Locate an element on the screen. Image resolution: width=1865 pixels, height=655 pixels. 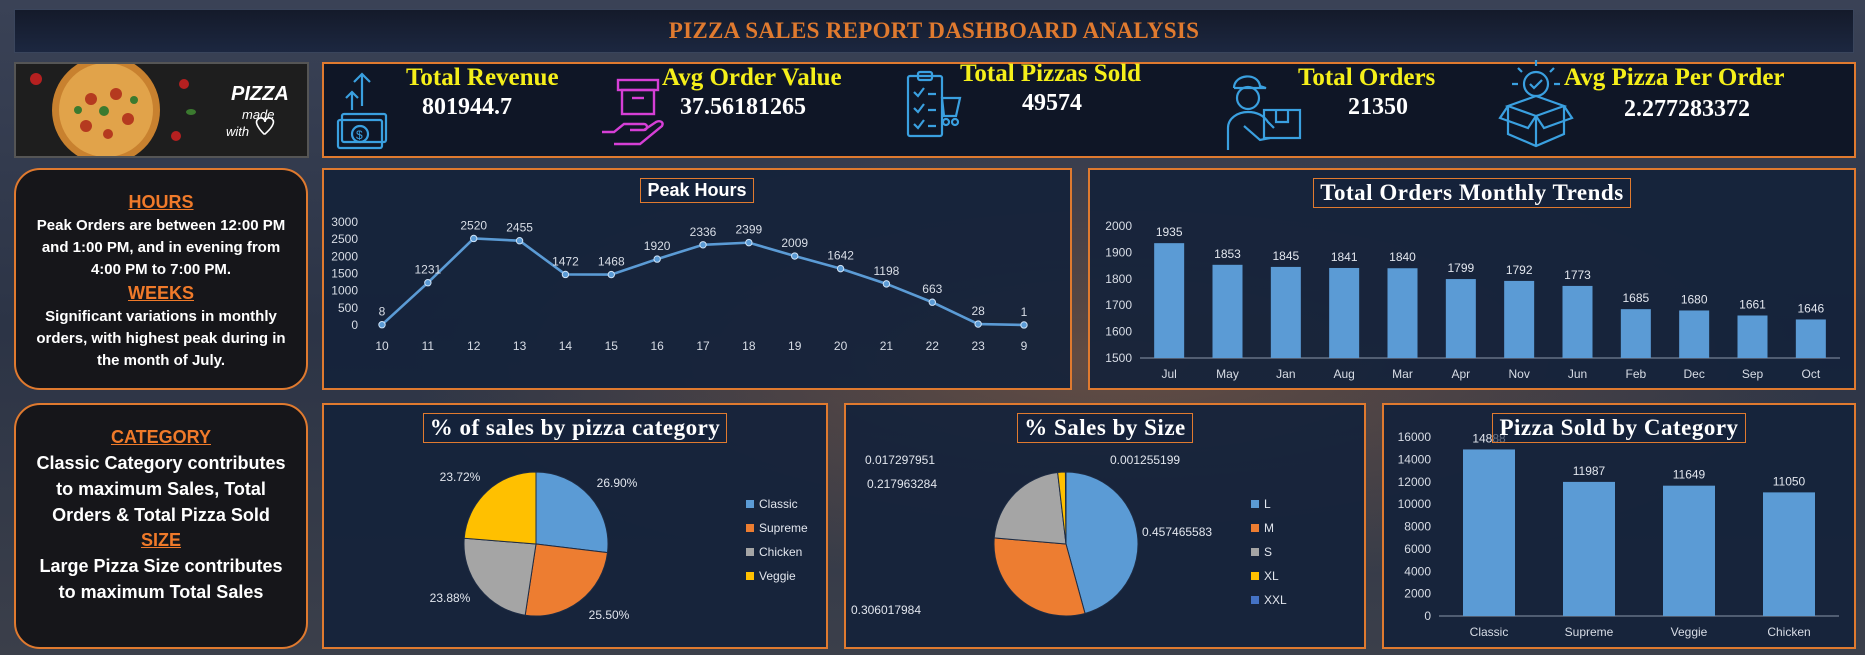
kpi-title: Total Revenue is located at coordinates (482, 77).